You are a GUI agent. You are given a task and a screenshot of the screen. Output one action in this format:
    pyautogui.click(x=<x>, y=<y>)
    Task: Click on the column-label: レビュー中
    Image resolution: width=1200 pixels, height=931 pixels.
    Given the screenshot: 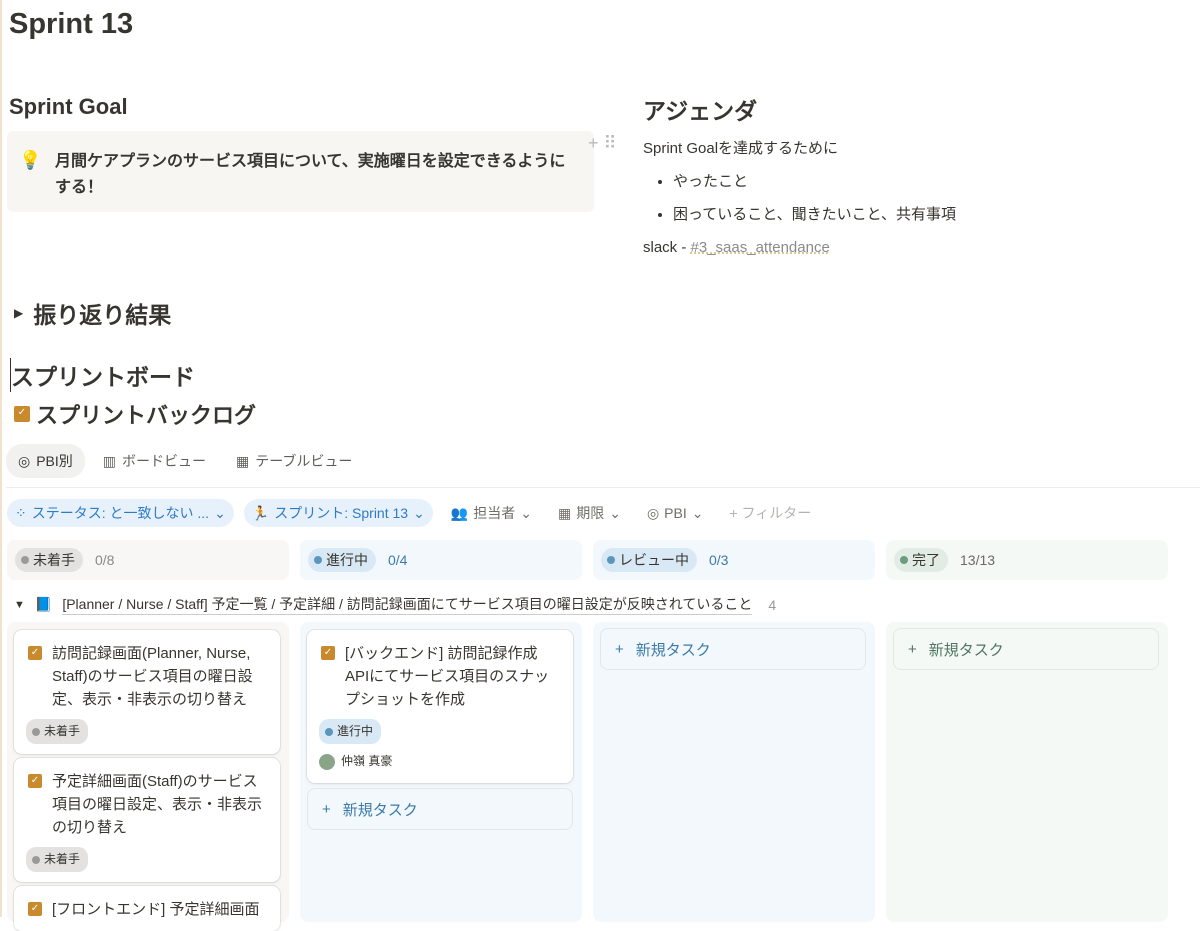 What is the action you would take?
    pyautogui.click(x=654, y=560)
    